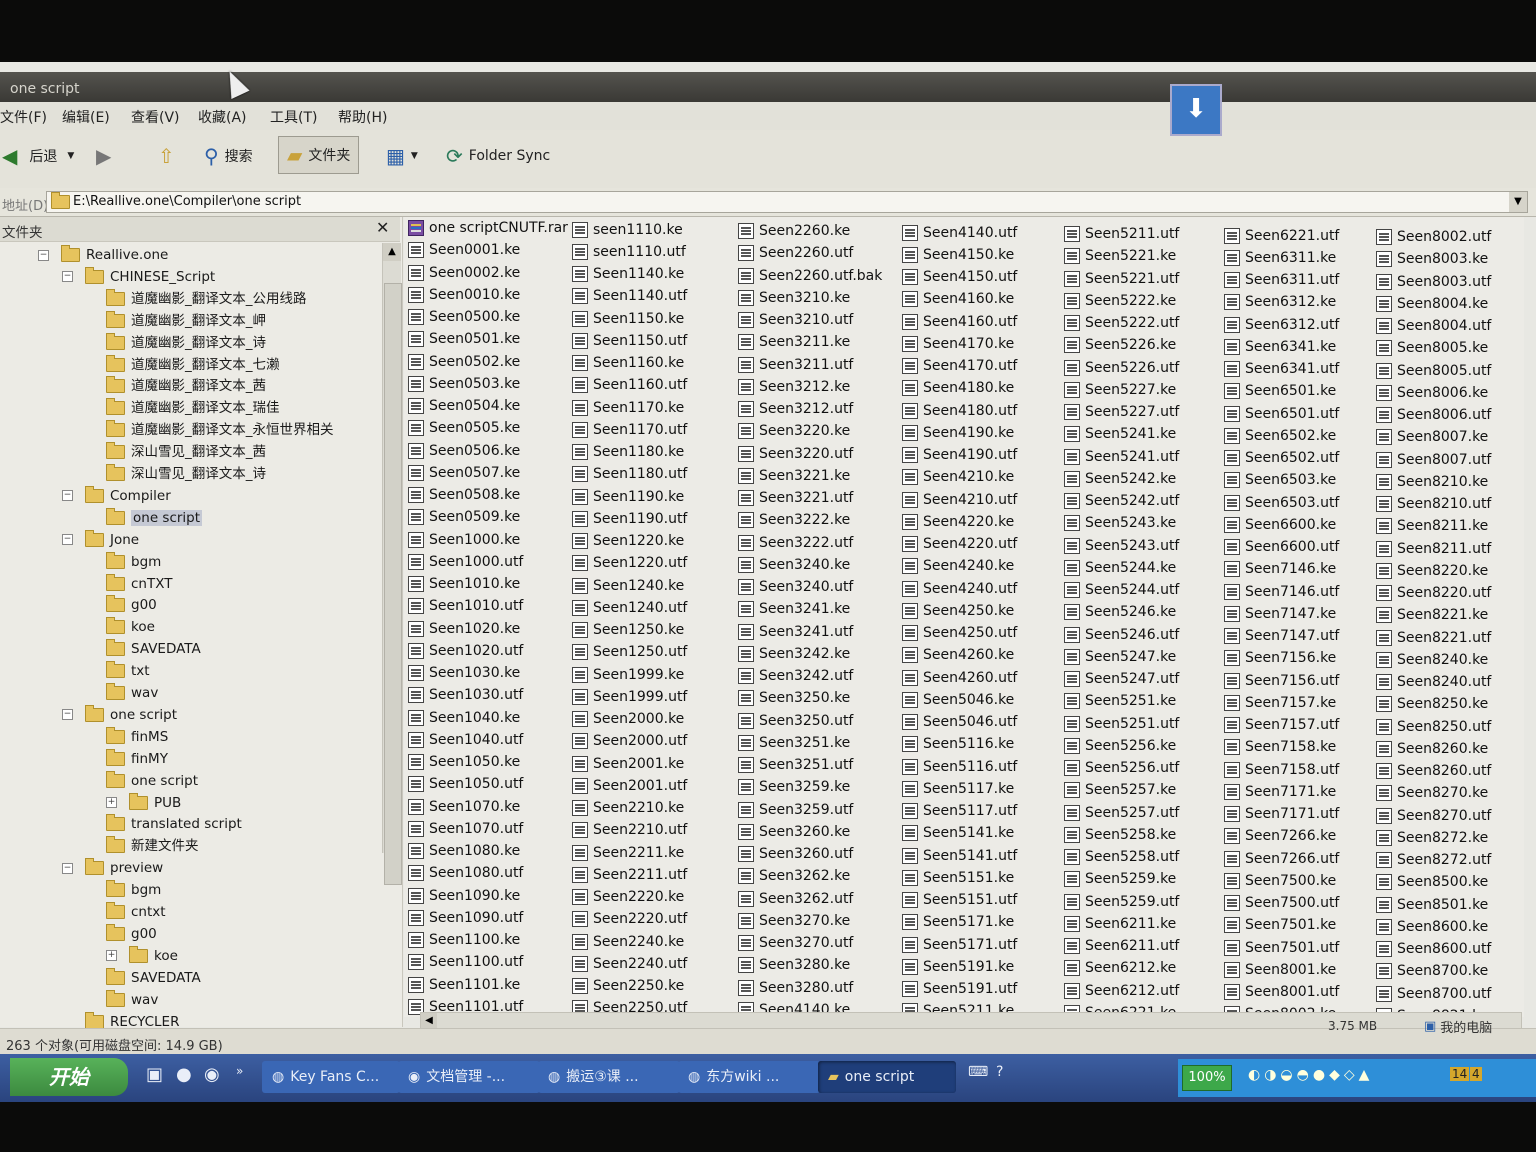 The image size is (1536, 1152). What do you see at coordinates (1281, 347) in the screenshot?
I see `file-item: Seen6341.ke` at bounding box center [1281, 347].